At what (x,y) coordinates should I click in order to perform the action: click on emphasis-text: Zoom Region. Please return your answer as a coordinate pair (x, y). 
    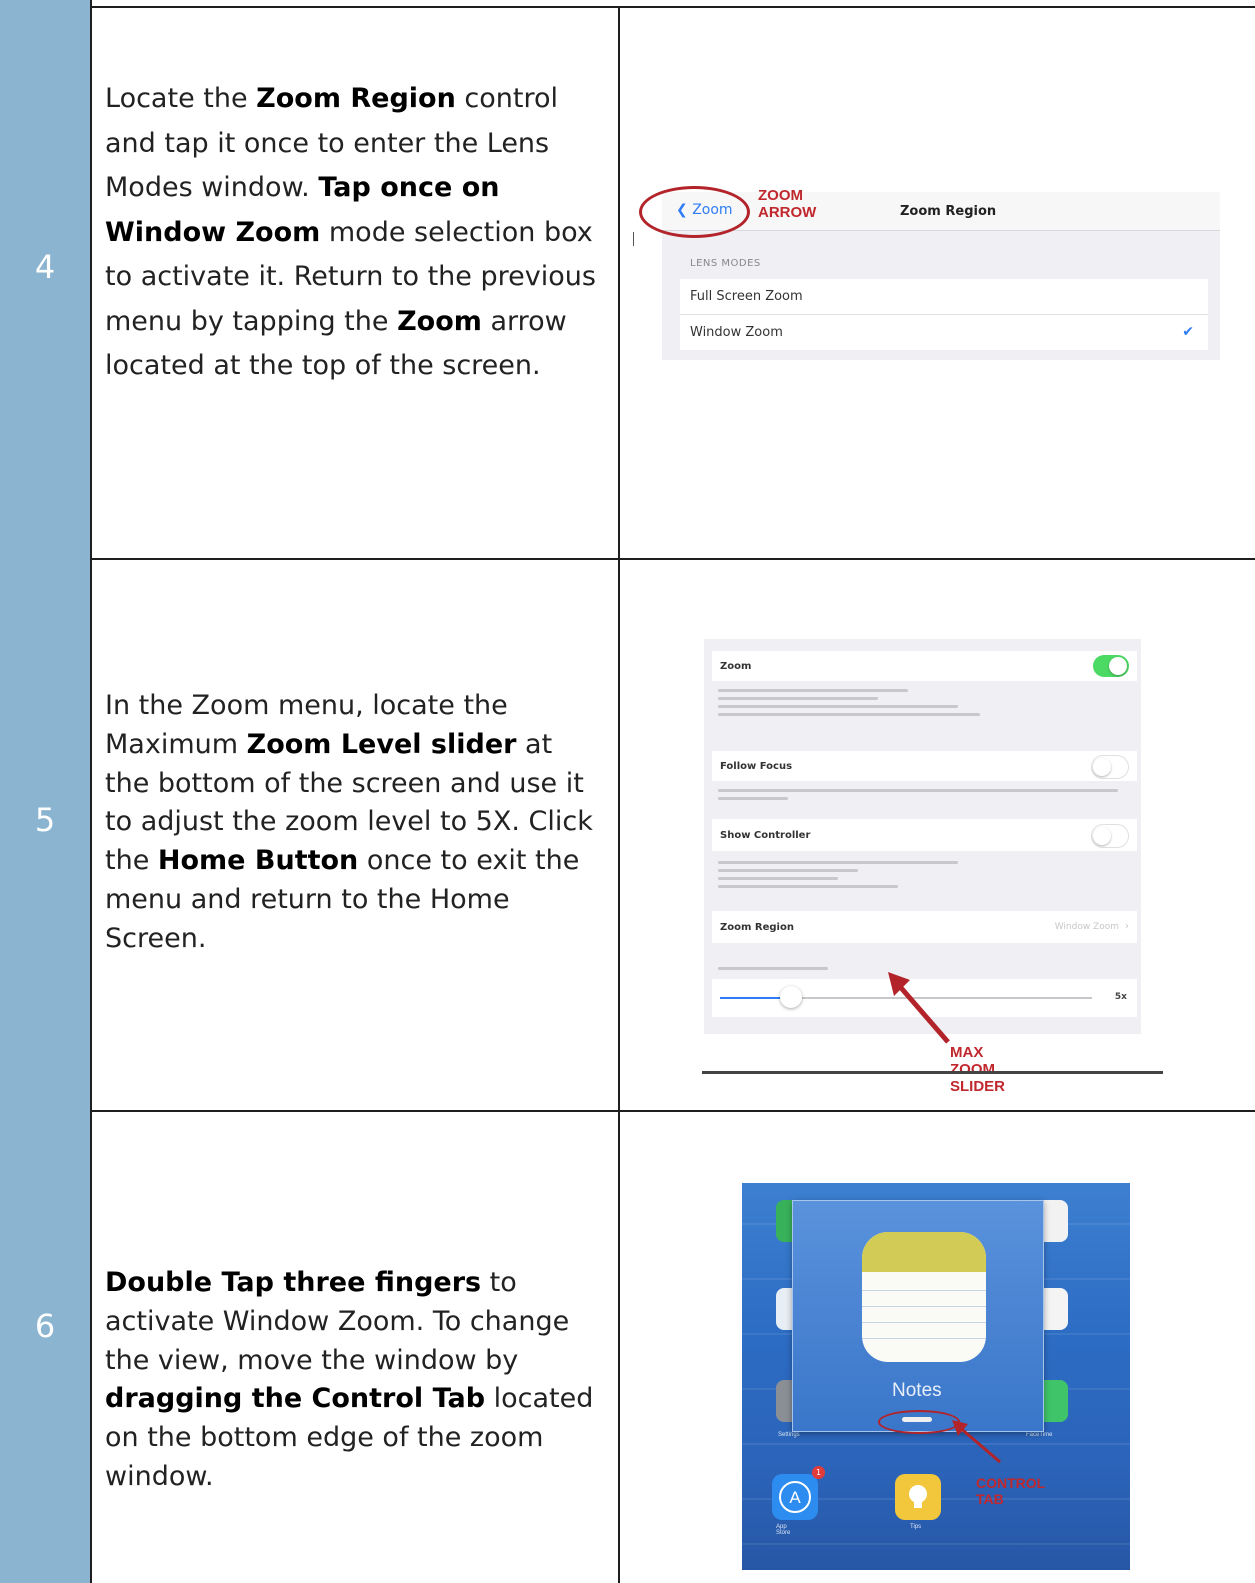
    Looking at the image, I should click on (356, 98).